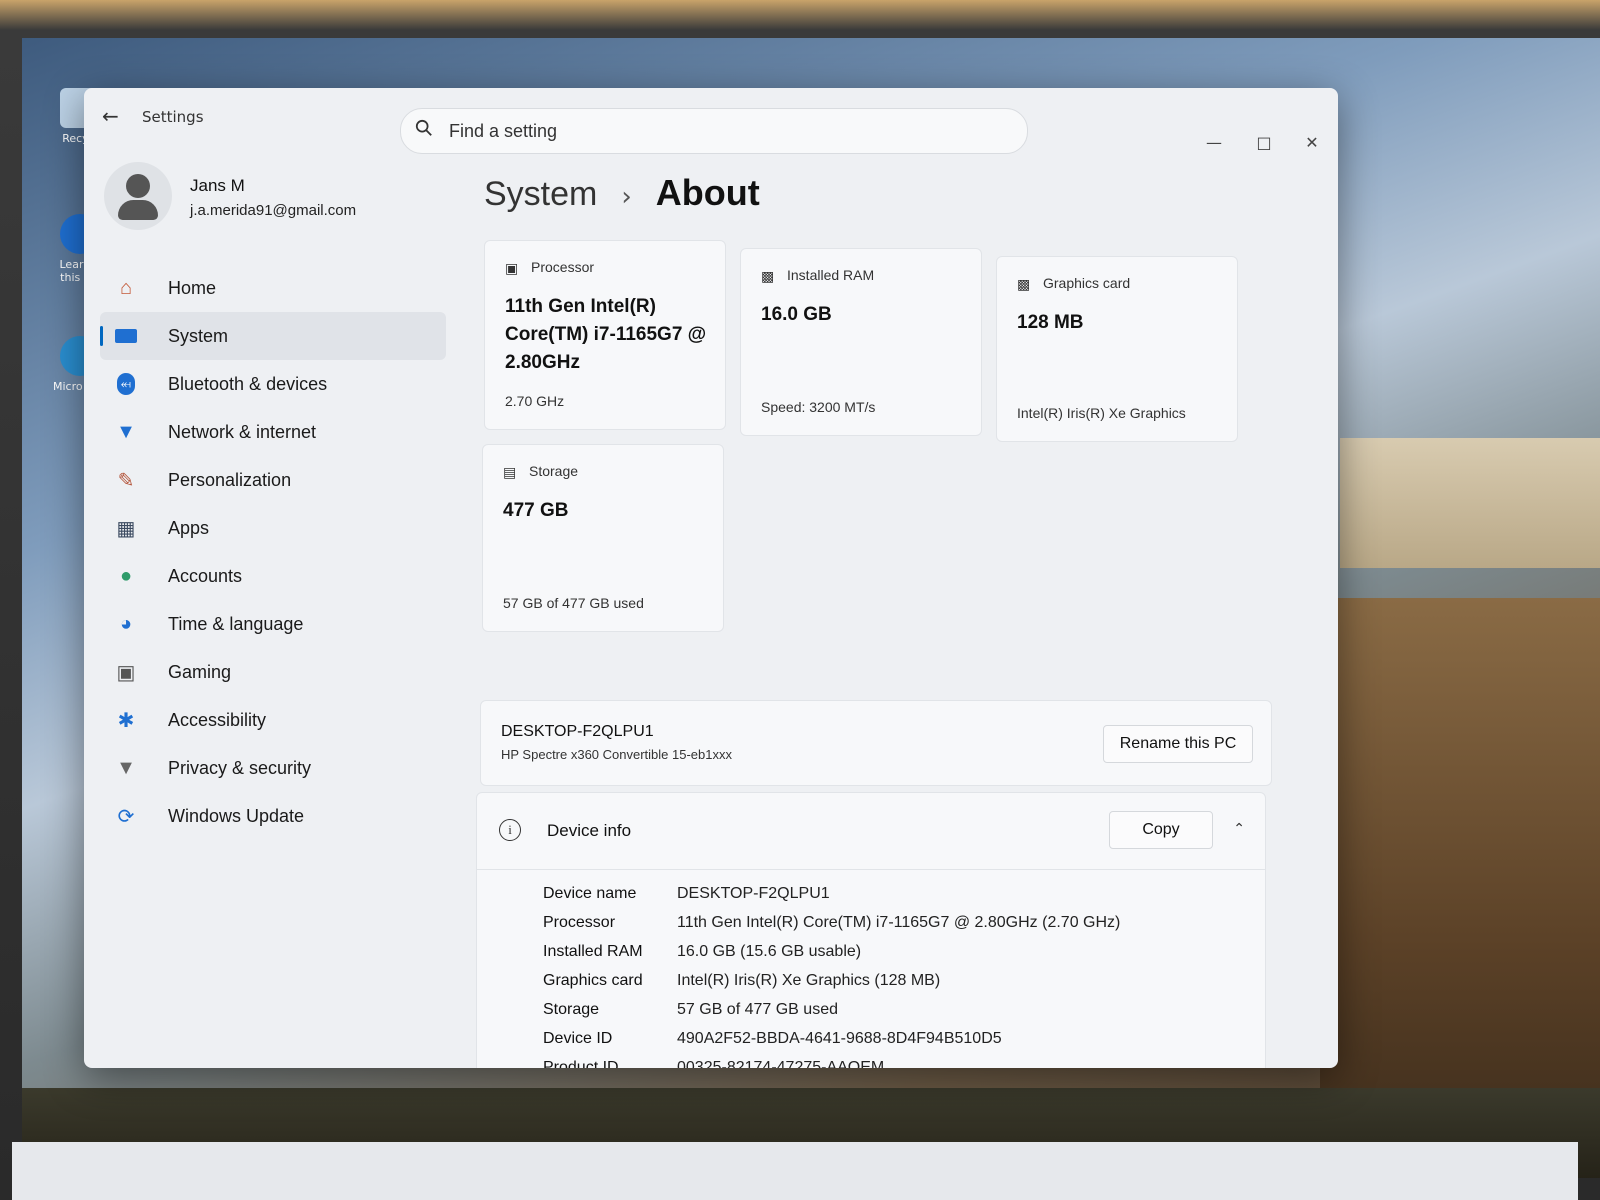 The height and width of the screenshot is (1200, 1600). What do you see at coordinates (126, 431) in the screenshot?
I see `wifi-icon: ▼` at bounding box center [126, 431].